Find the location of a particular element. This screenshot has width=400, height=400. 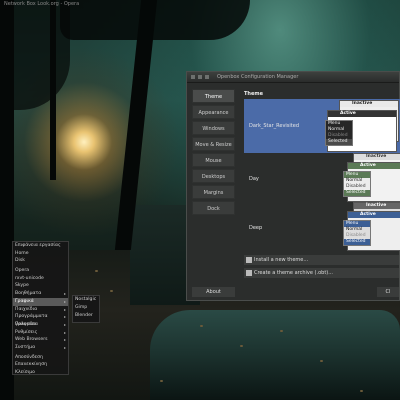

browser-window-title: Network Box Look.org - Opera is located at coordinates (42, 4).